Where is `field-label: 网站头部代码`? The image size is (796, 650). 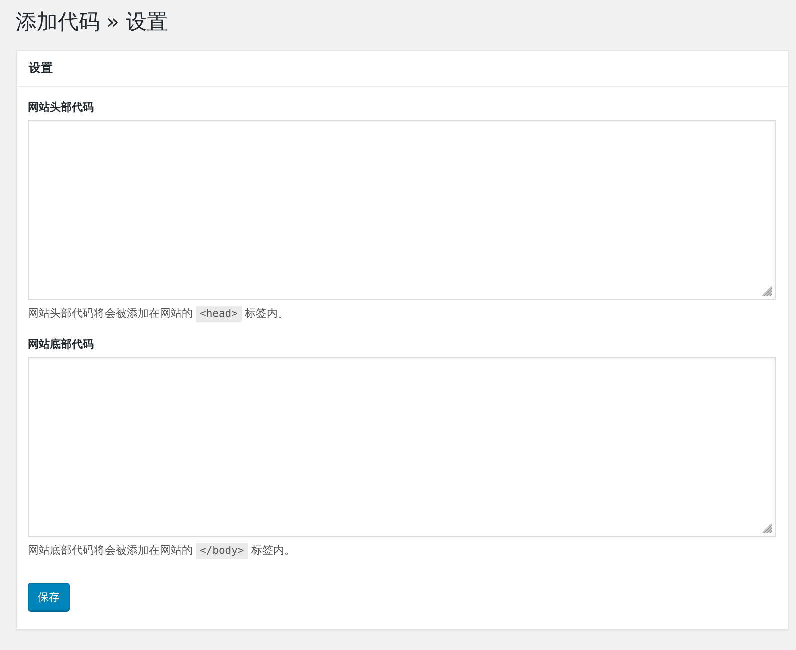
field-label: 网站头部代码 is located at coordinates (61, 108).